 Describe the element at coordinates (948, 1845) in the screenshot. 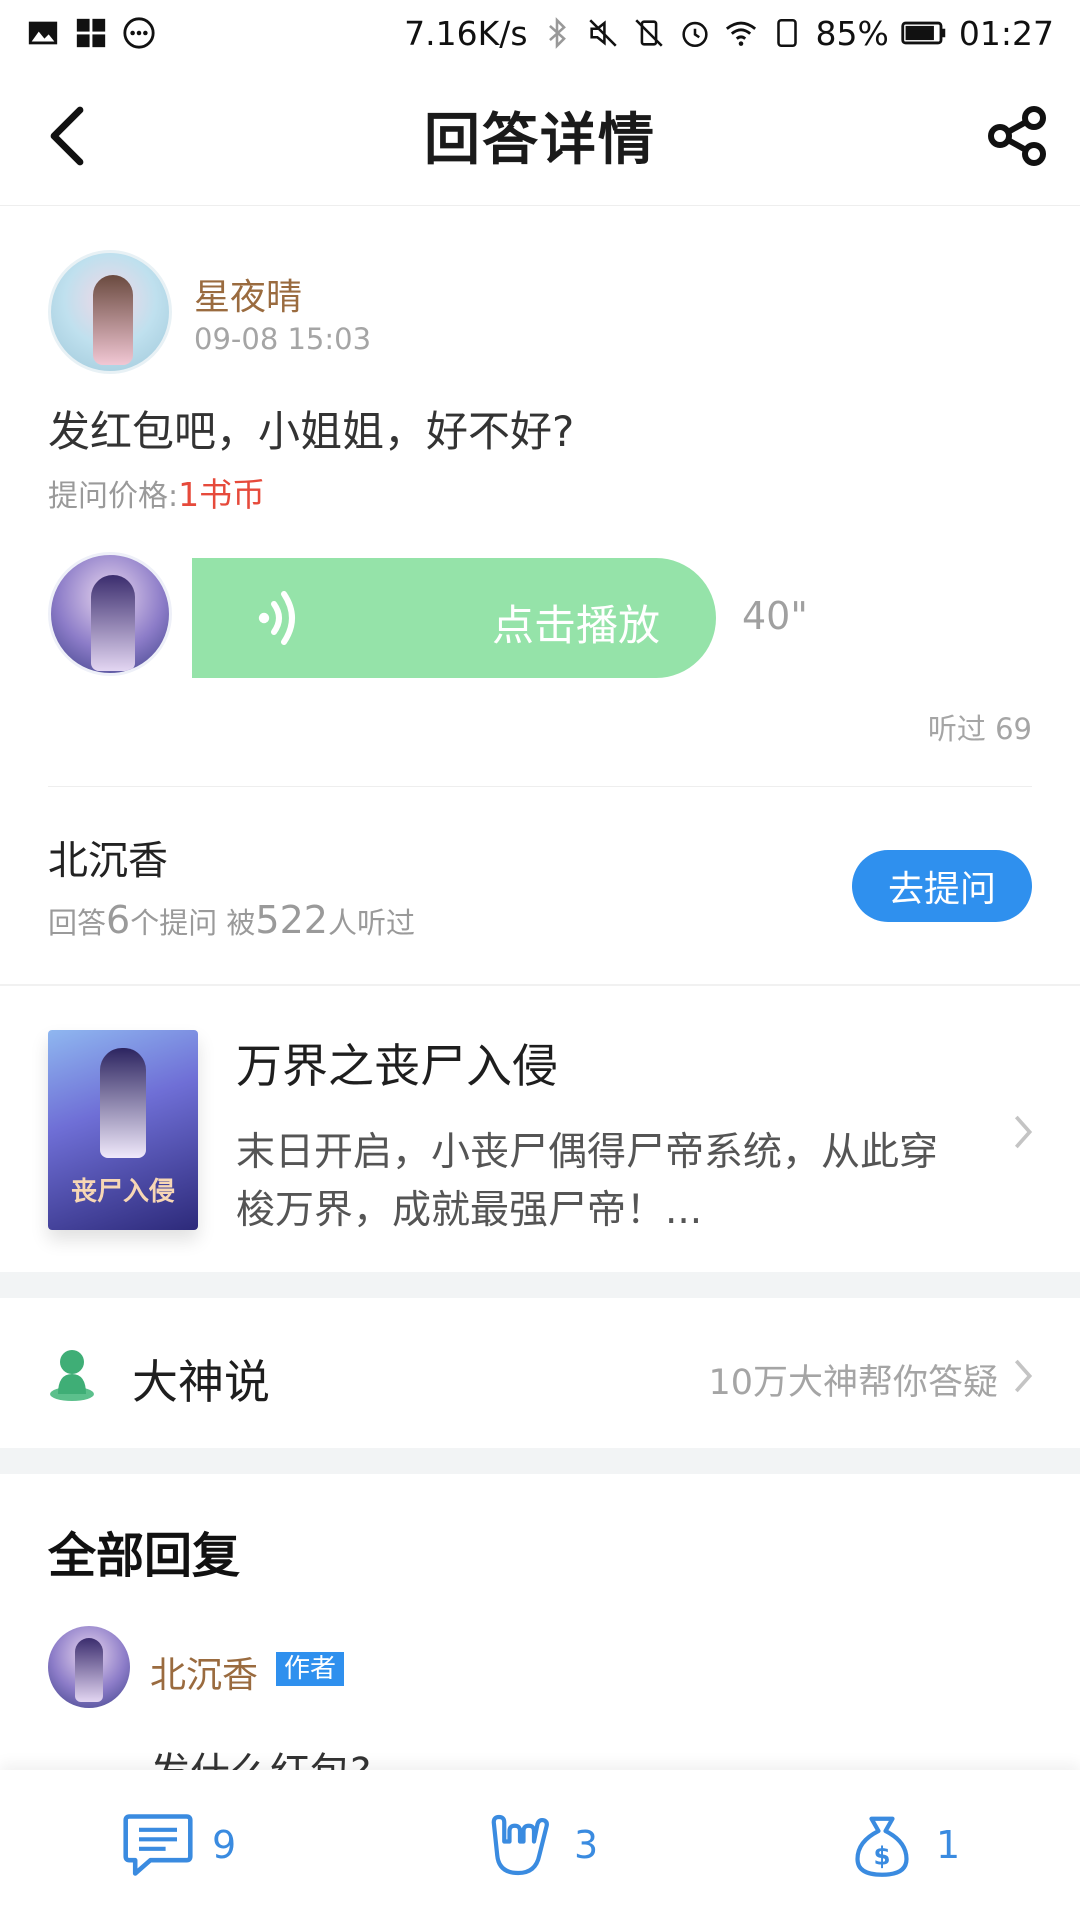

I see `reward-count: 1` at that location.